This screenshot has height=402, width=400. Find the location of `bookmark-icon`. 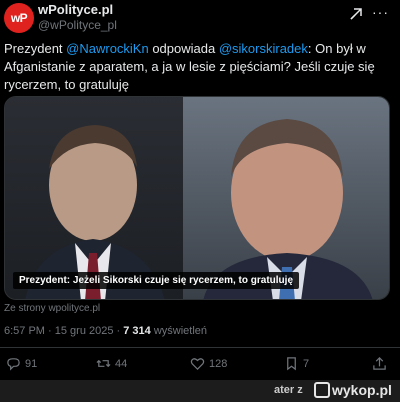

bookmark-icon is located at coordinates (291, 364).